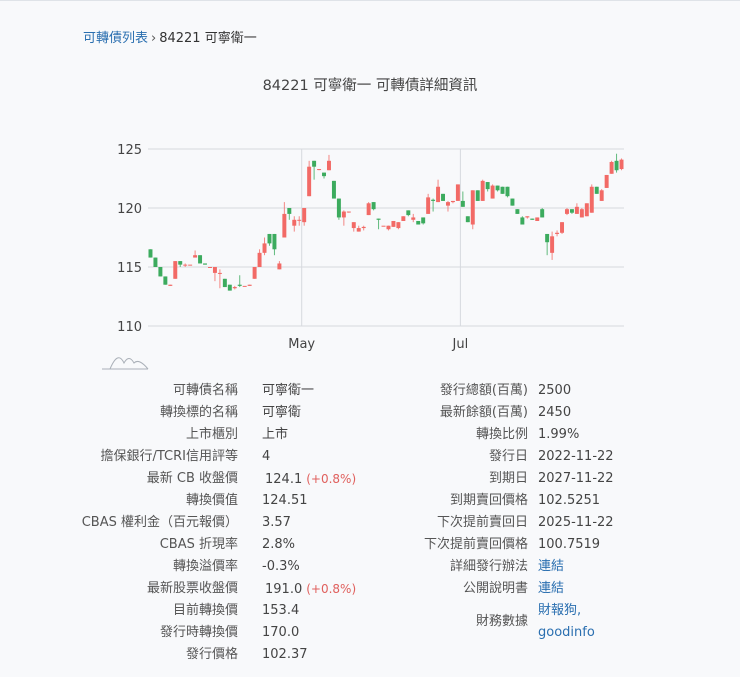 This screenshot has width=740, height=677. Describe the element at coordinates (125, 363) in the screenshot. I see `chart-navigator-icon` at that location.